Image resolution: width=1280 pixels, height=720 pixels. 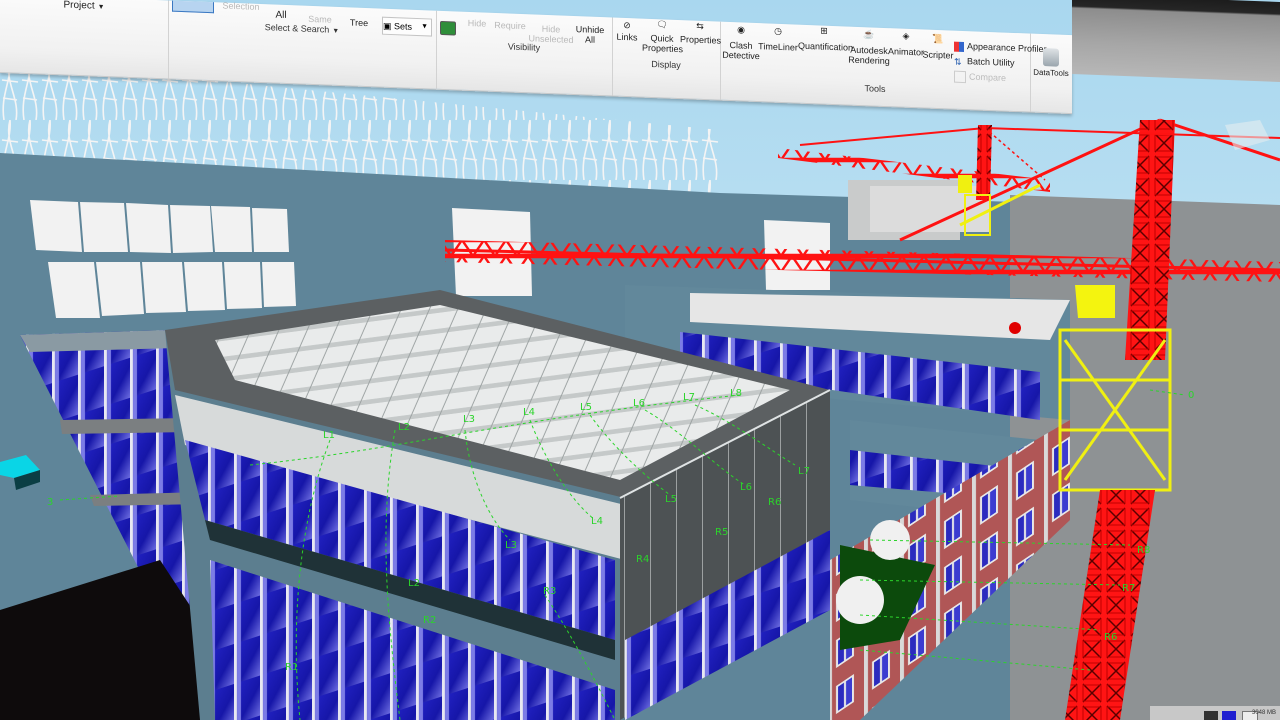 What do you see at coordinates (860, 600) in the screenshot?
I see `tree` at bounding box center [860, 600].